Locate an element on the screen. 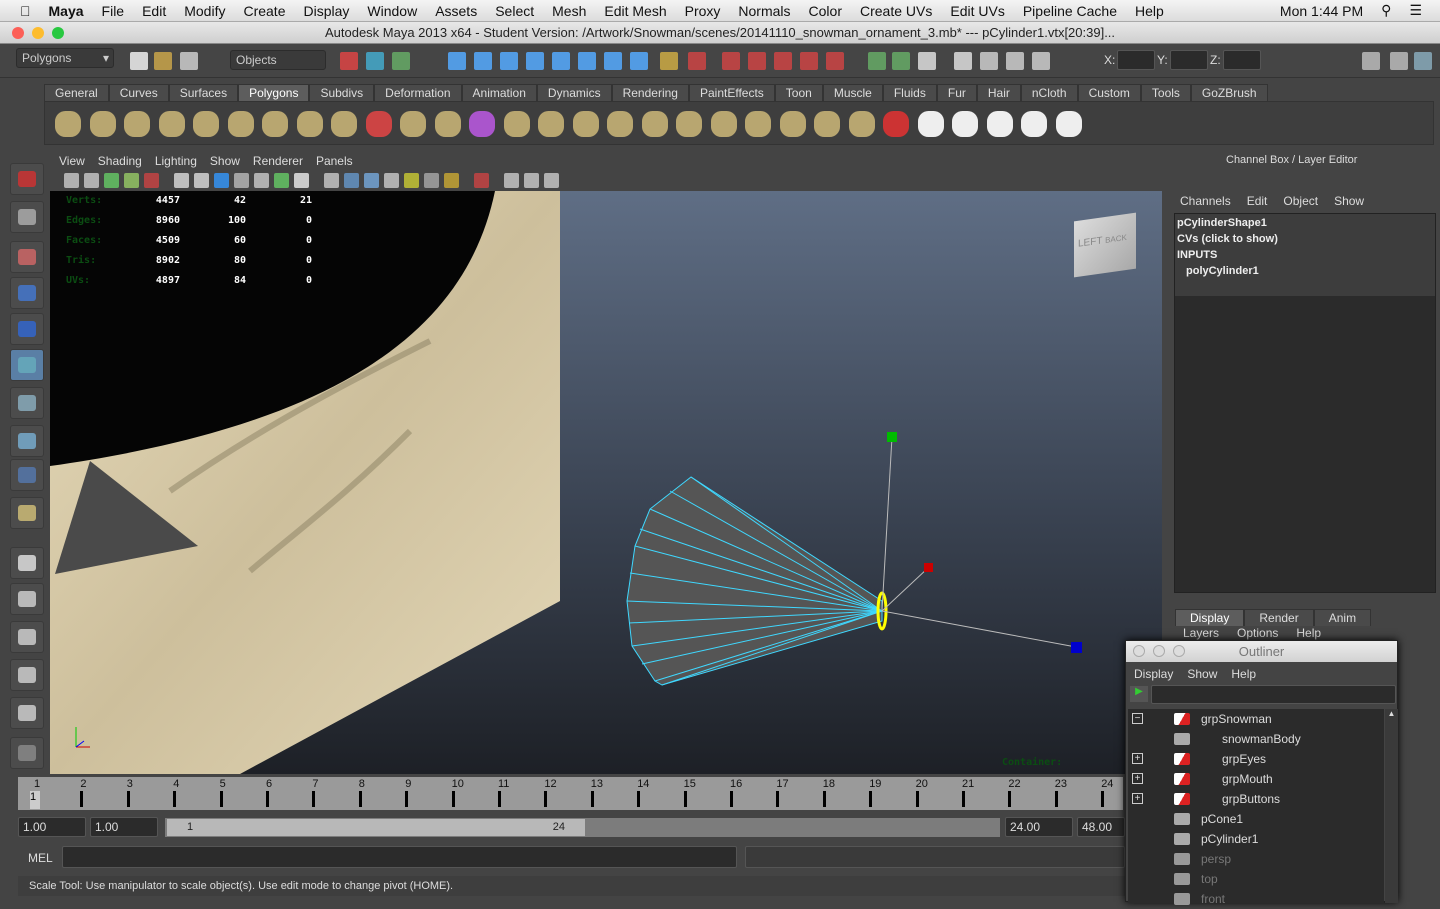 The width and height of the screenshot is (1440, 909). menu-color: Color is located at coordinates (825, 11).